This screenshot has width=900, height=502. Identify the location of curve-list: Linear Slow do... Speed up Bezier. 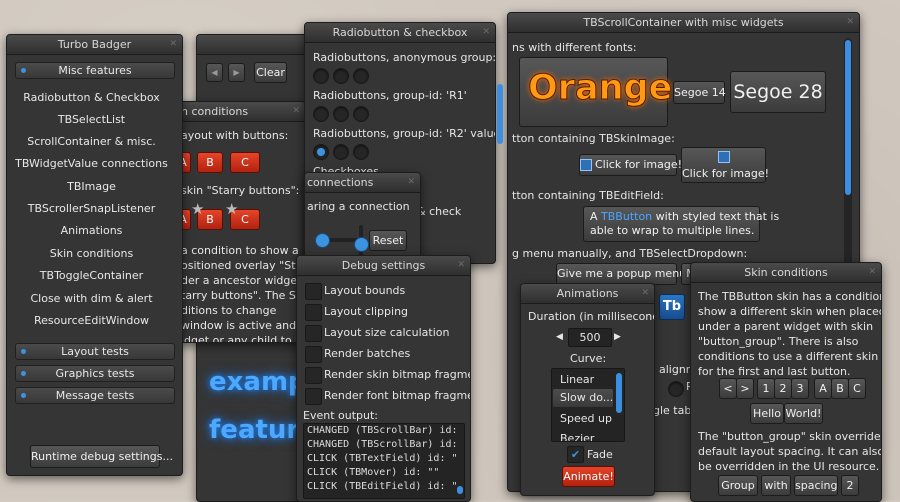
(588, 405).